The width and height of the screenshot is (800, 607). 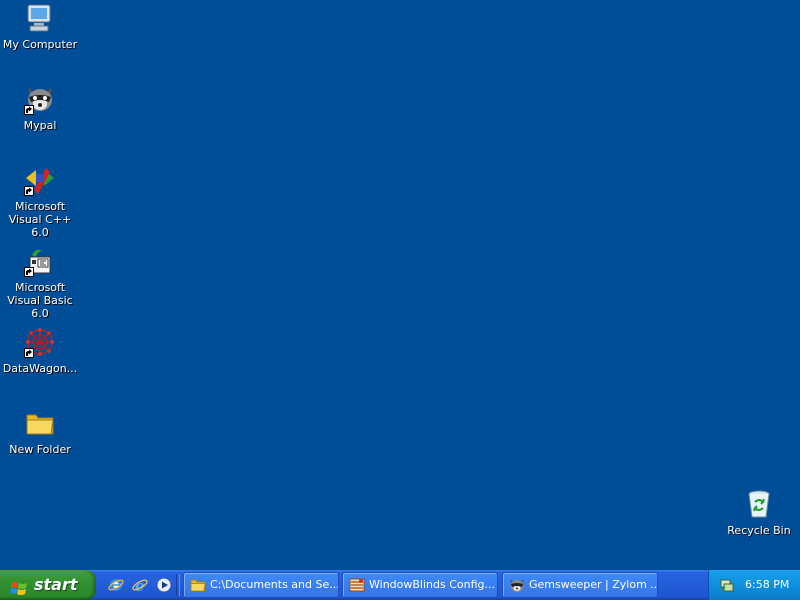 I want to click on datawagon-icon, so click(x=40, y=342).